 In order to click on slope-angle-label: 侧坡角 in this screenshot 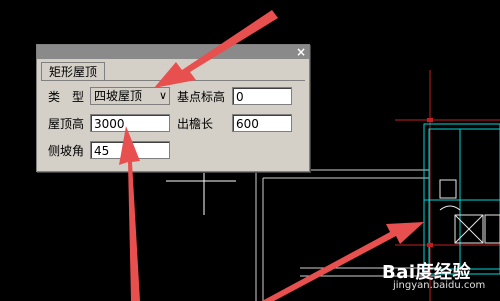, I will do `click(66, 151)`.